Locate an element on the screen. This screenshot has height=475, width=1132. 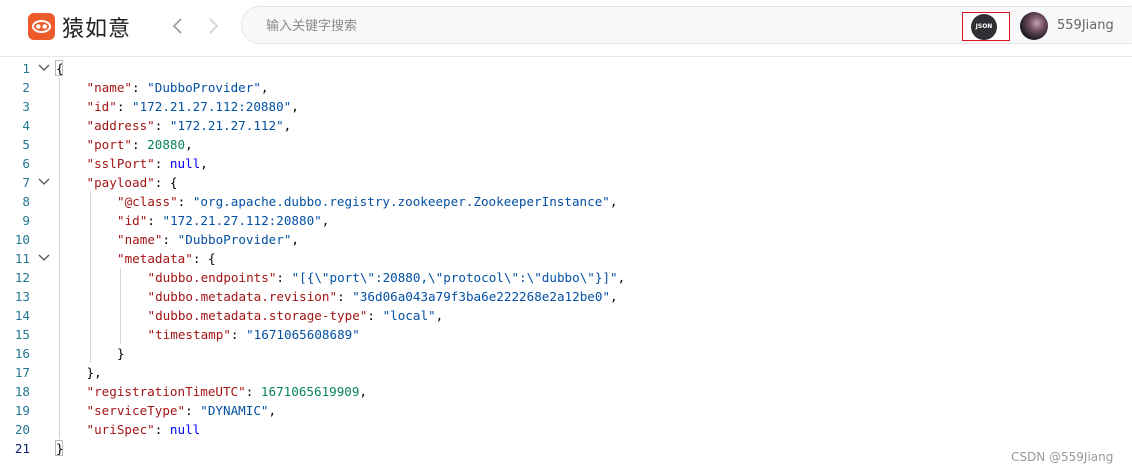
app-name: 猿如意 is located at coordinates (97, 29).